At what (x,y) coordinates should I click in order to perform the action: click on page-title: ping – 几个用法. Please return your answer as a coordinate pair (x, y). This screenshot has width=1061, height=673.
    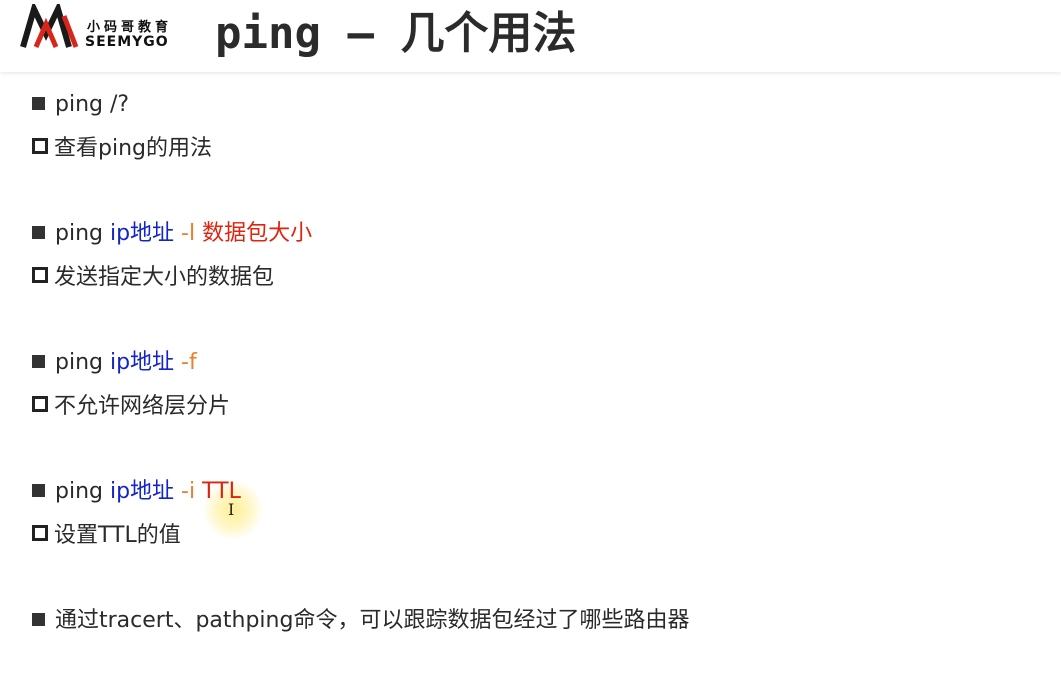
    Looking at the image, I should click on (395, 34).